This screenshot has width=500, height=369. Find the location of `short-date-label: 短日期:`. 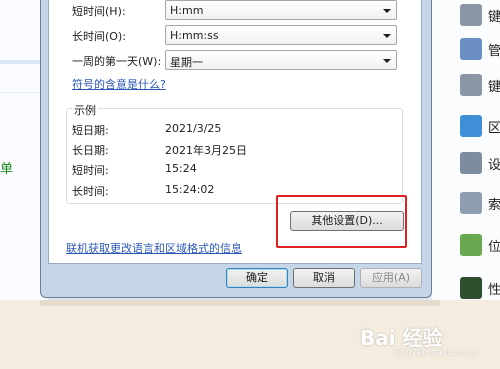

short-date-label: 短日期: is located at coordinates (90, 130).